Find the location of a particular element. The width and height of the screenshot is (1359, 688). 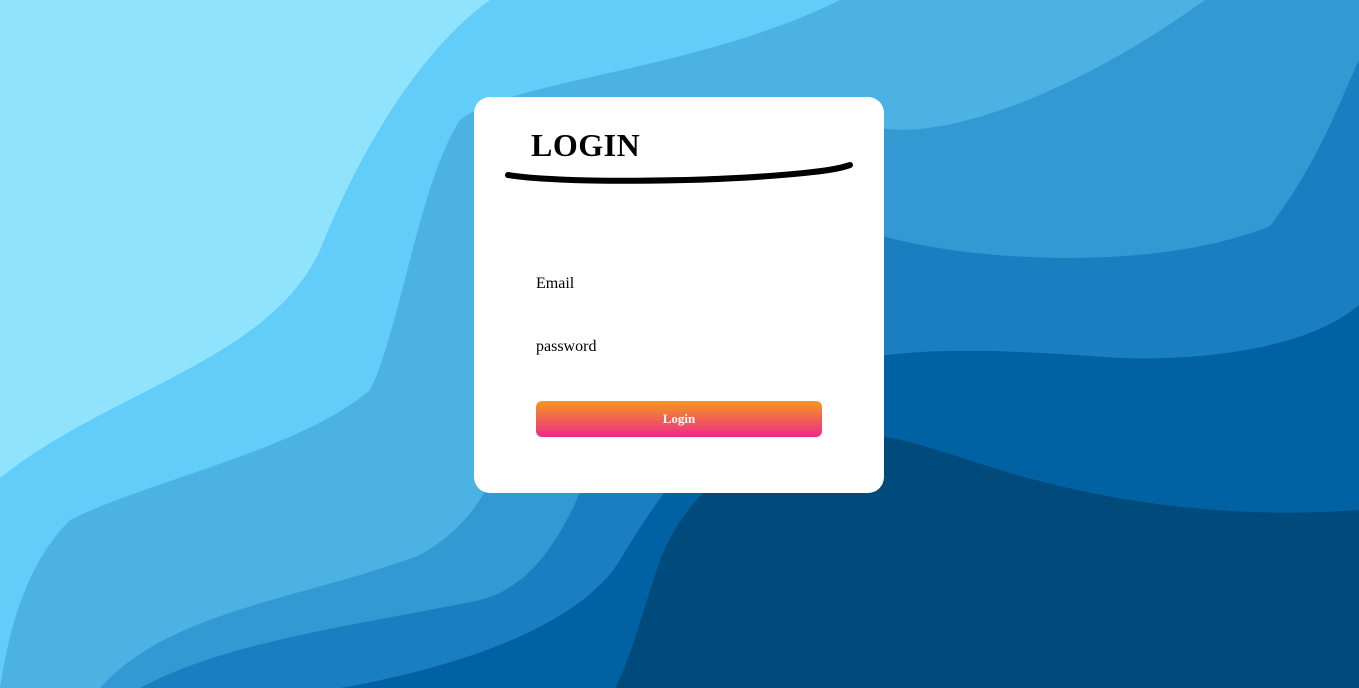

email-field is located at coordinates (679, 284).